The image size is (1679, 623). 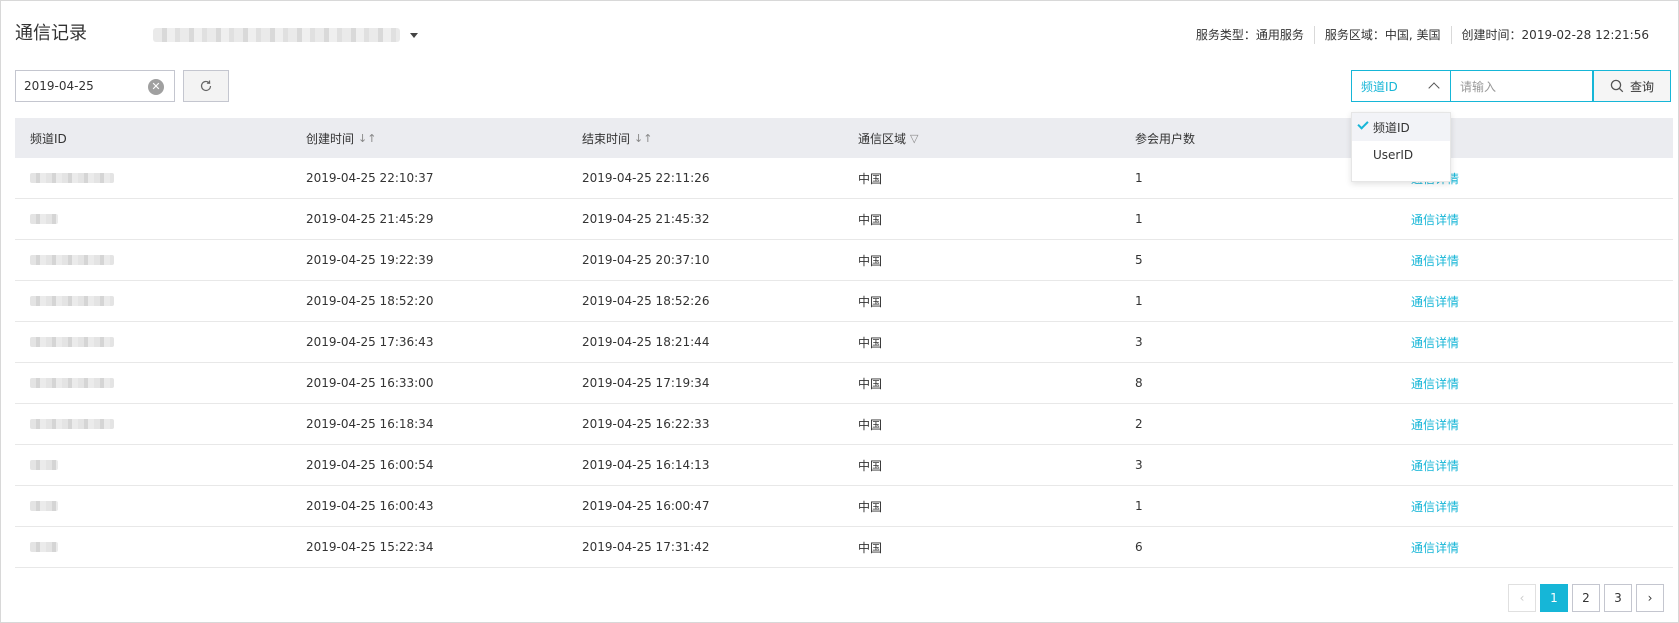 What do you see at coordinates (914, 138) in the screenshot?
I see `filter-icon: ▽` at bounding box center [914, 138].